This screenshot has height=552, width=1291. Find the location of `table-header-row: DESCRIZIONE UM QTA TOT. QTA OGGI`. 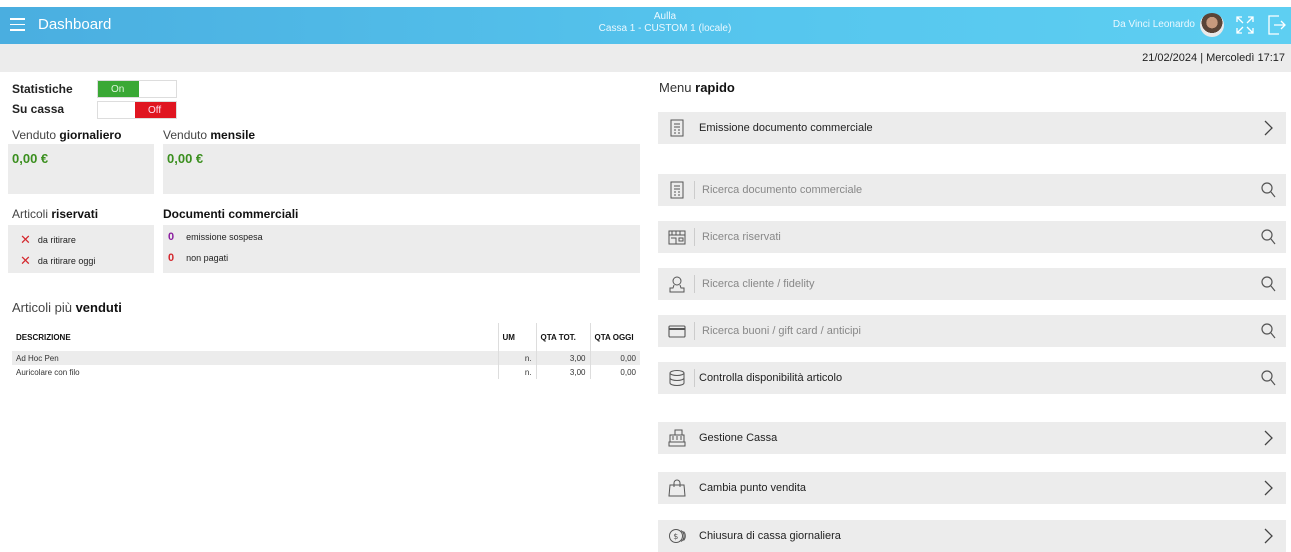

table-header-row: DESCRIZIONE UM QTA TOT. QTA OGGI is located at coordinates (326, 337).